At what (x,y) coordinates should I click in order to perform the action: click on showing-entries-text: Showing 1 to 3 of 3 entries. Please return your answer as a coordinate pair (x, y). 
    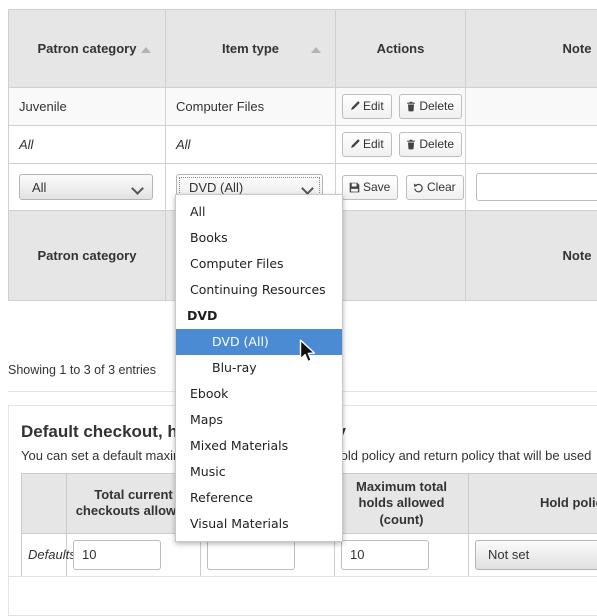
    Looking at the image, I should click on (82, 370).